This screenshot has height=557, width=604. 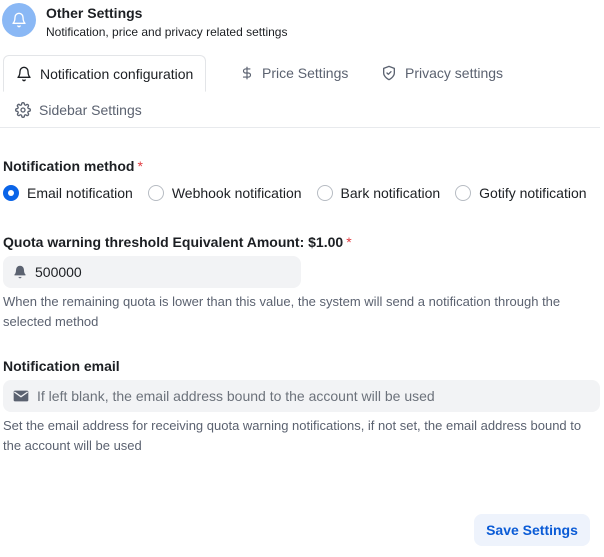 What do you see at coordinates (58, 272) in the screenshot?
I see `quota-threshold-value: 500000` at bounding box center [58, 272].